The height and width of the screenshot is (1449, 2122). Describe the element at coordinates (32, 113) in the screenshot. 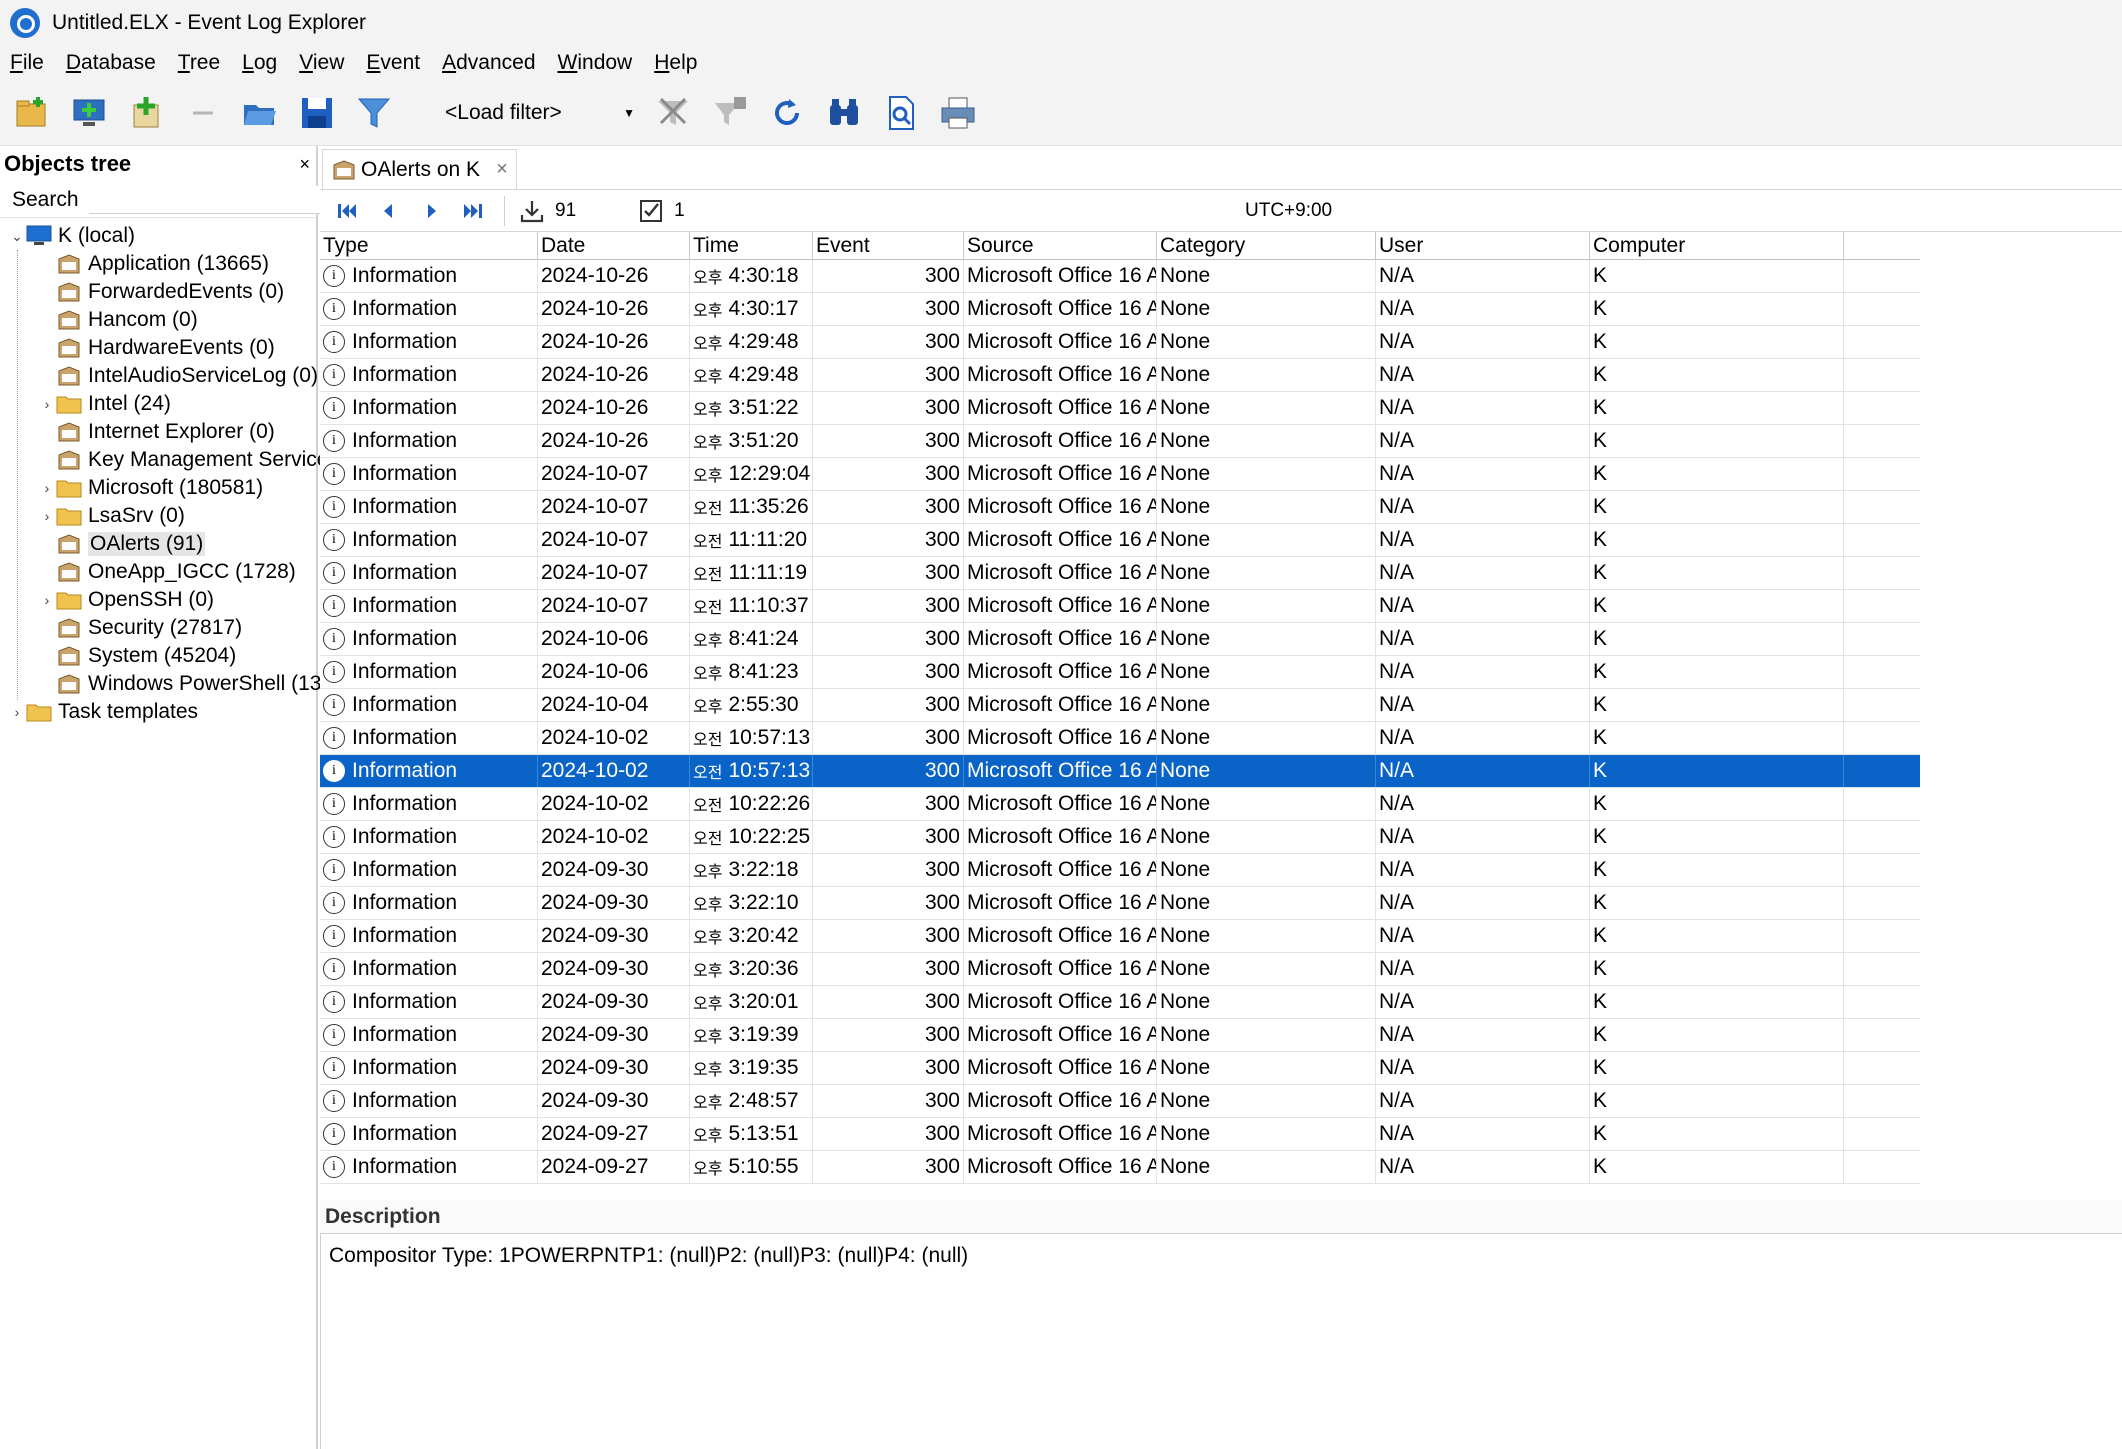

I see `new-workspace-button` at that location.